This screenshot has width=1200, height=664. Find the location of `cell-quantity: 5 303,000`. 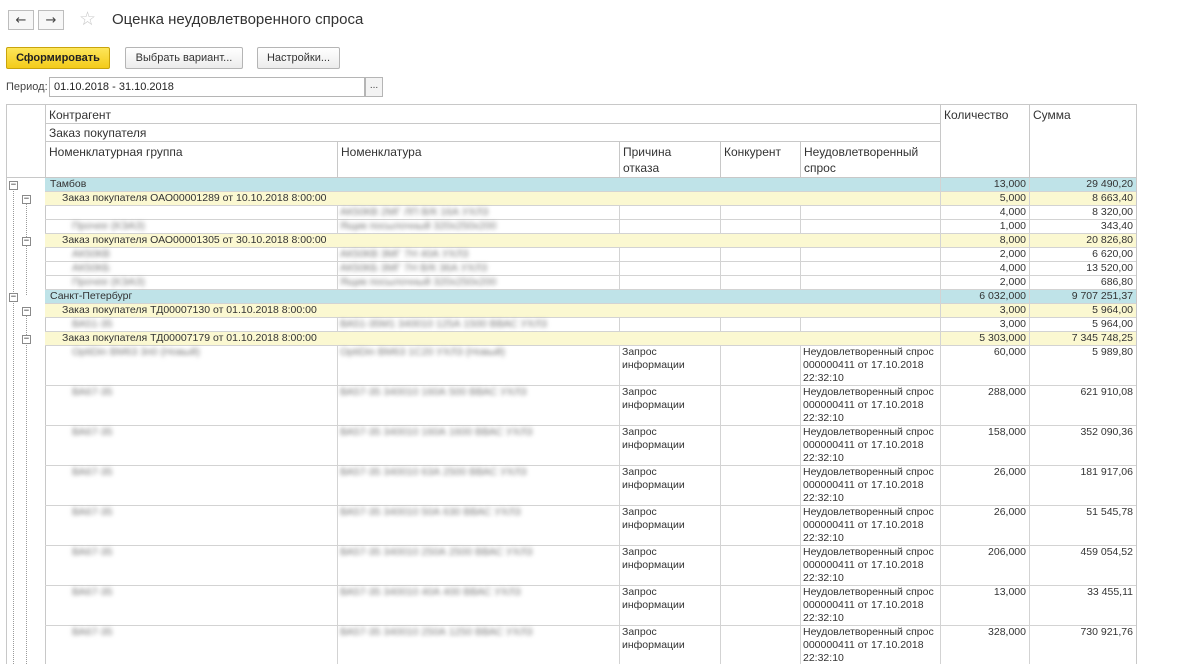

cell-quantity: 5 303,000 is located at coordinates (1002, 338).